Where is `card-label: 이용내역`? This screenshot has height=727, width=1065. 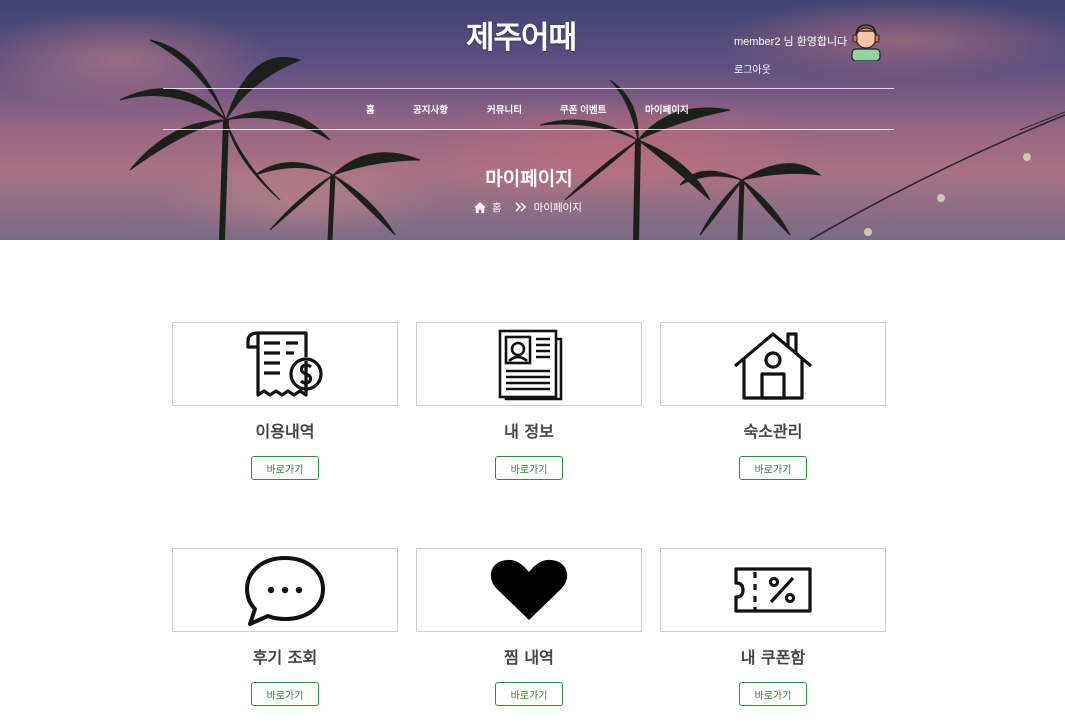 card-label: 이용내역 is located at coordinates (285, 431).